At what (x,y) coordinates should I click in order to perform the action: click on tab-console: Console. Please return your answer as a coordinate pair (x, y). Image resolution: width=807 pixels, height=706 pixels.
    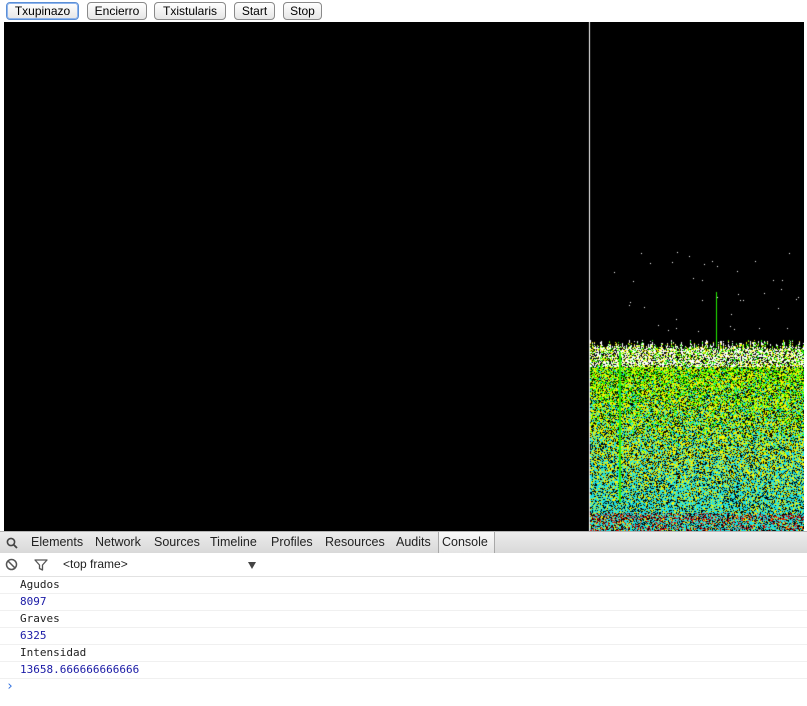
    Looking at the image, I should click on (466, 542).